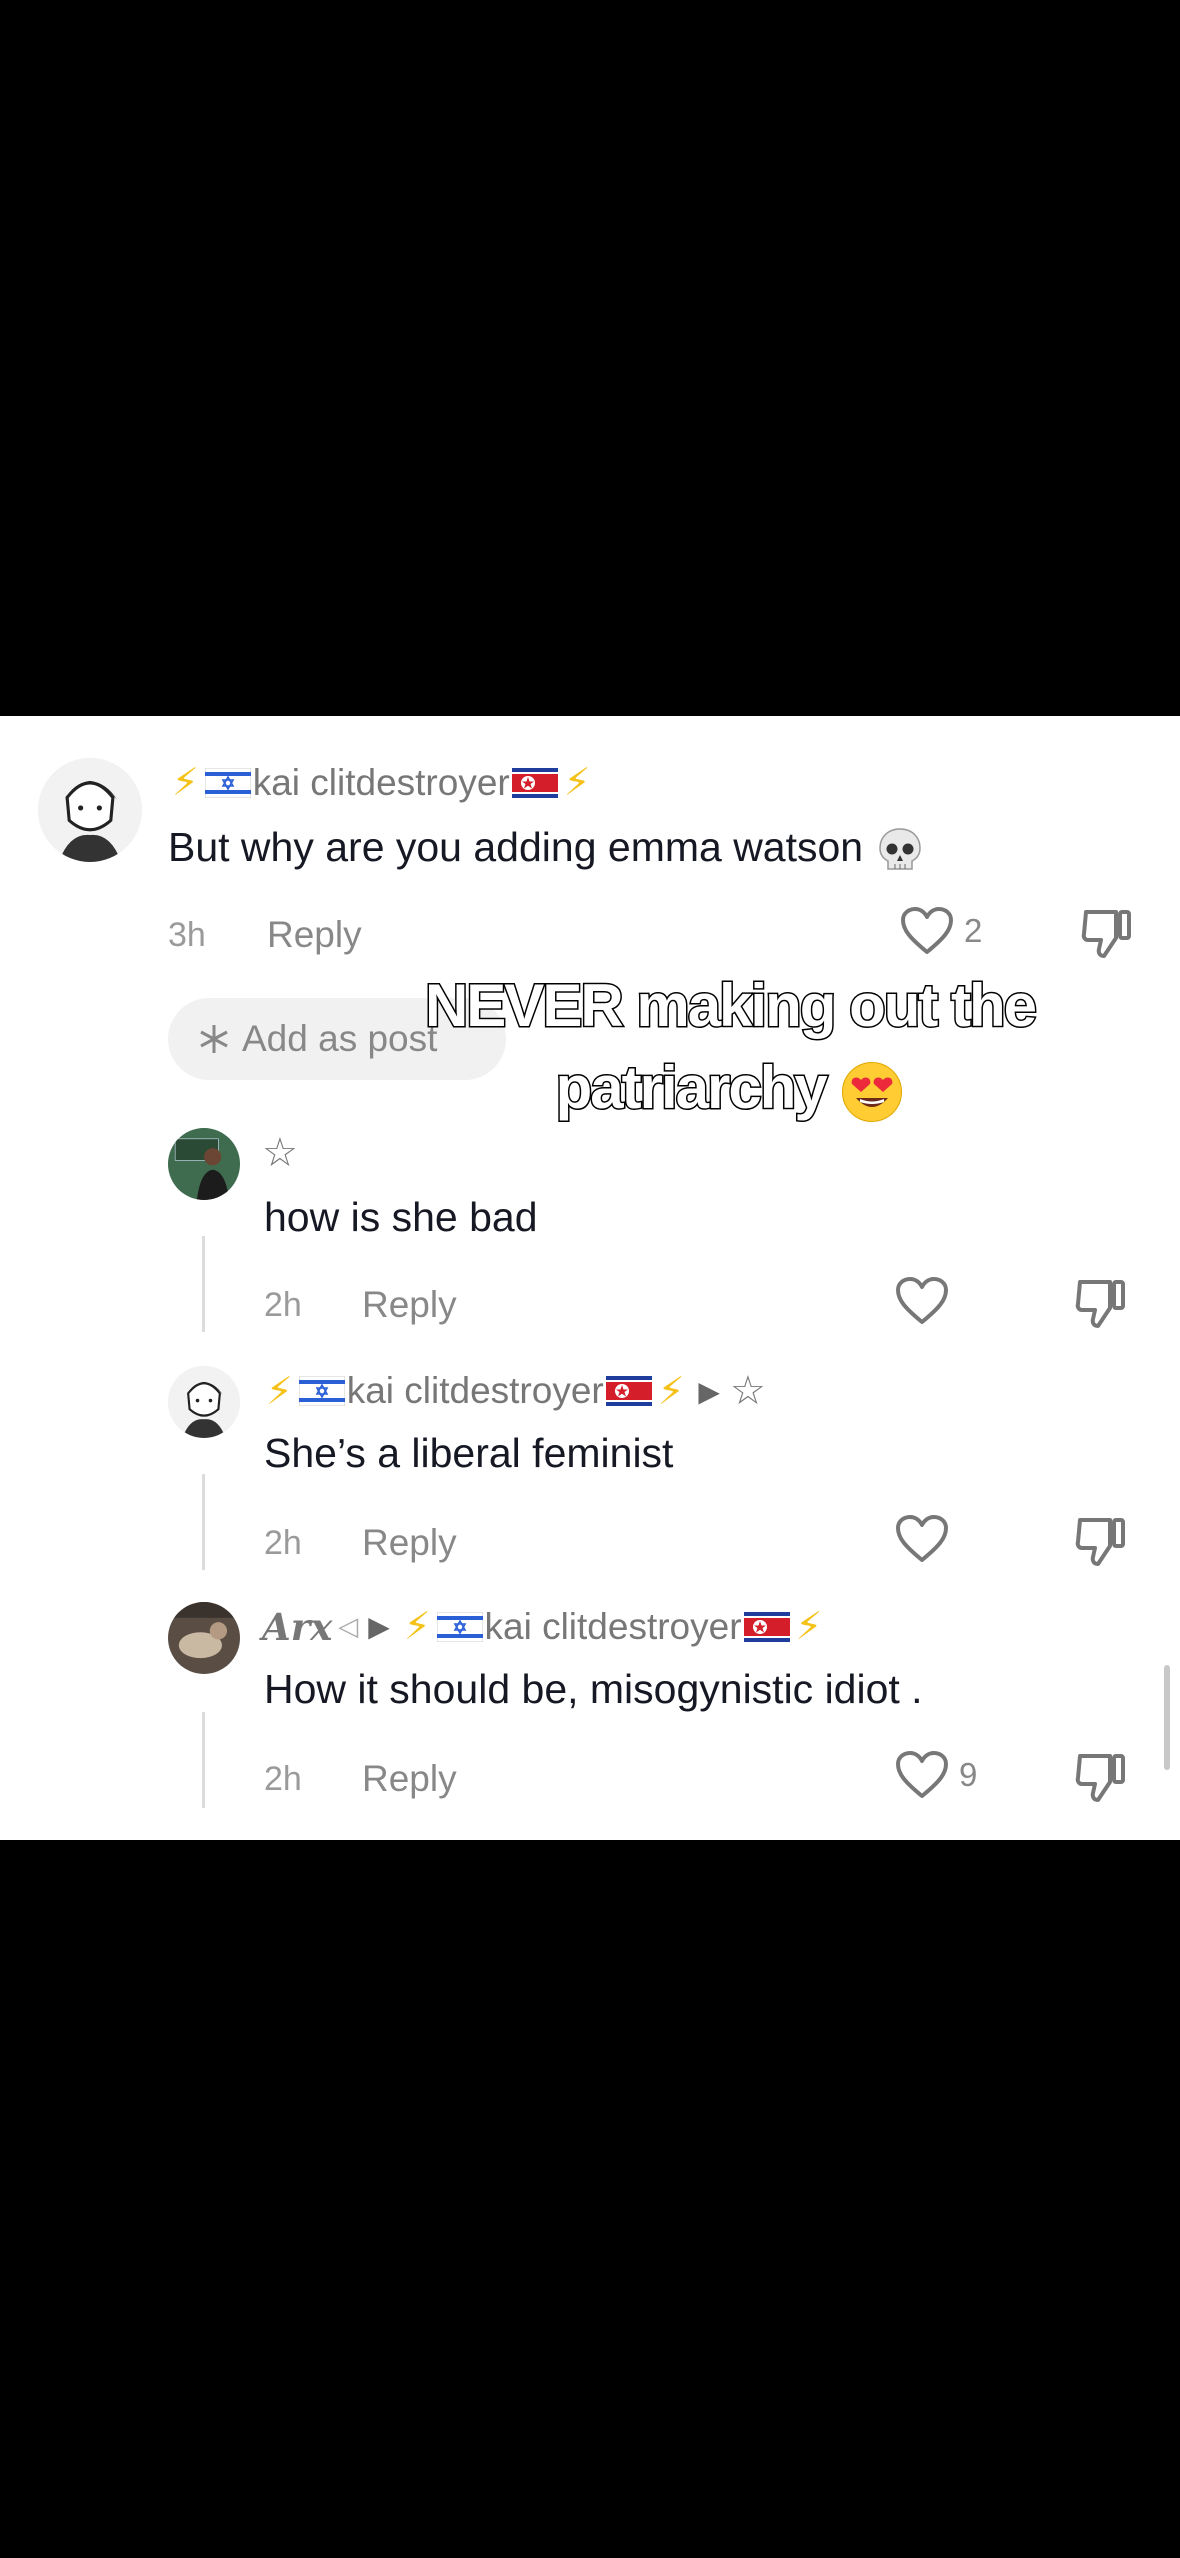 This screenshot has height=2558, width=1180. What do you see at coordinates (469, 1453) in the screenshot?
I see `comment-text: She’s a liberal feminist` at bounding box center [469, 1453].